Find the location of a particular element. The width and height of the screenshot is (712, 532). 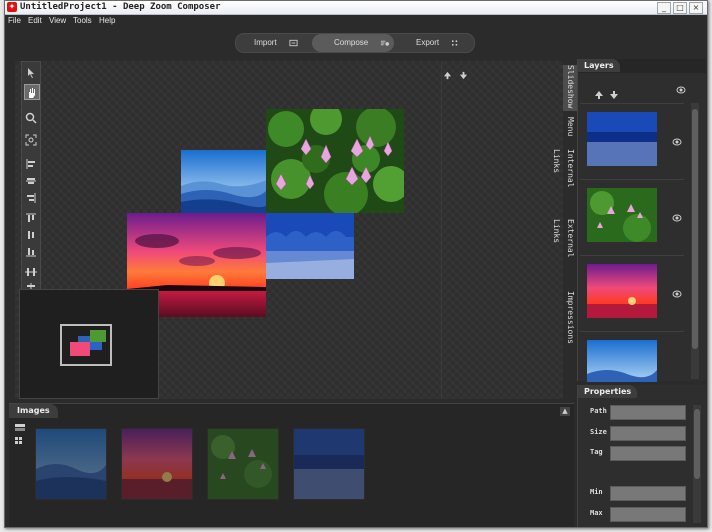

layer-order-controls is located at coordinates (606, 94).